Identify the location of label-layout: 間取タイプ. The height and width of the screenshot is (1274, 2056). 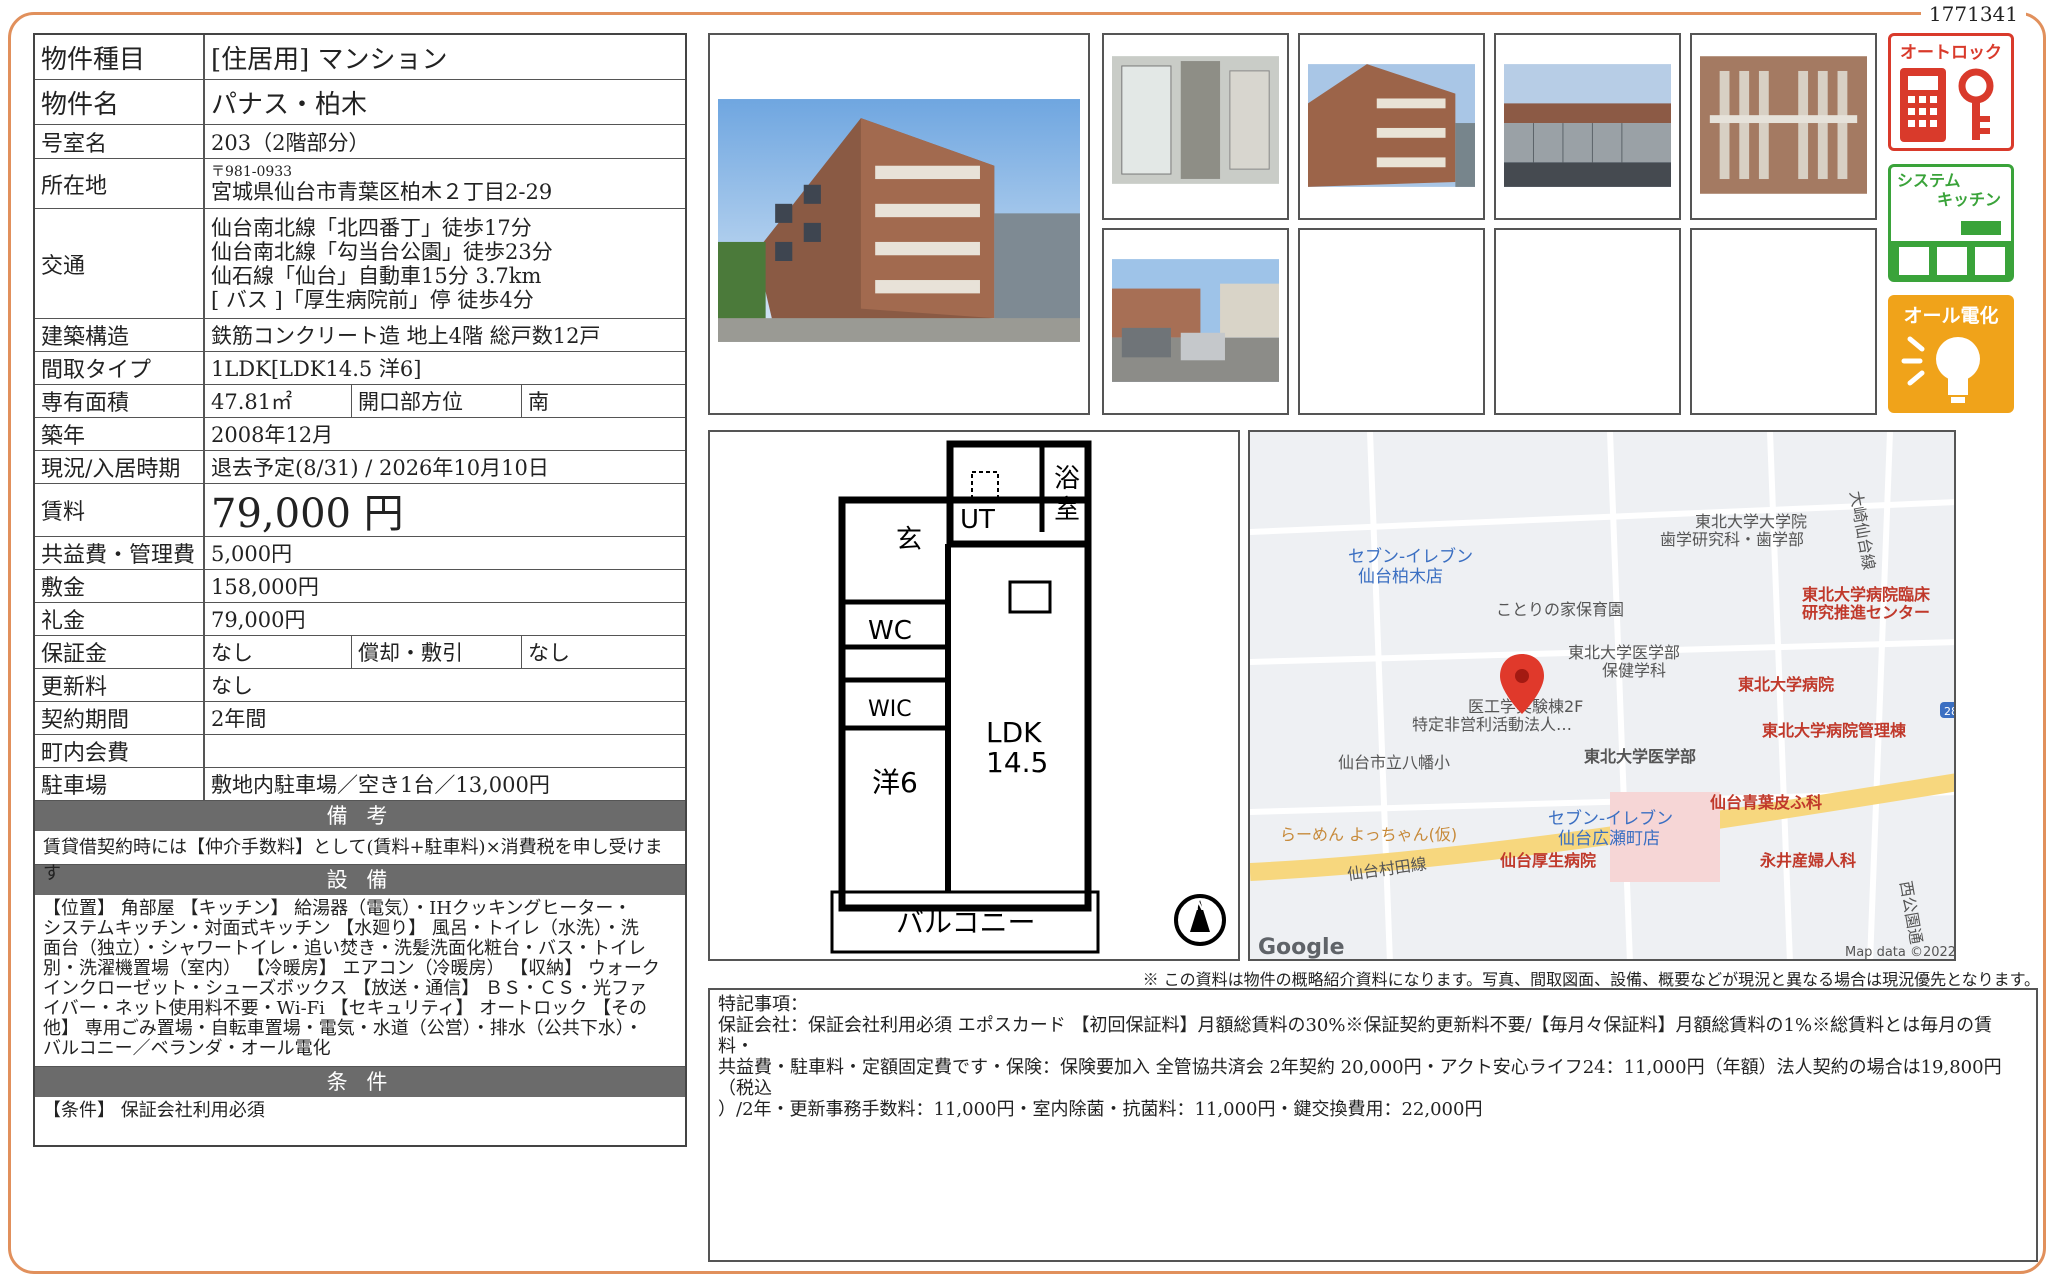
(120, 368).